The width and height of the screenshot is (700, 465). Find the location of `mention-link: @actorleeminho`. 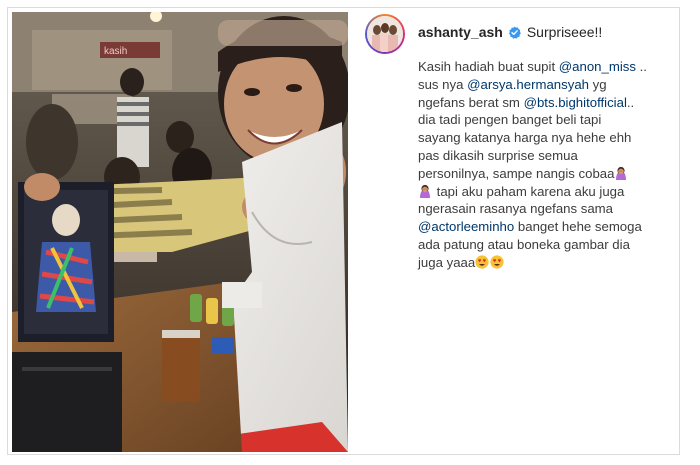

mention-link: @actorleeminho is located at coordinates (466, 226).